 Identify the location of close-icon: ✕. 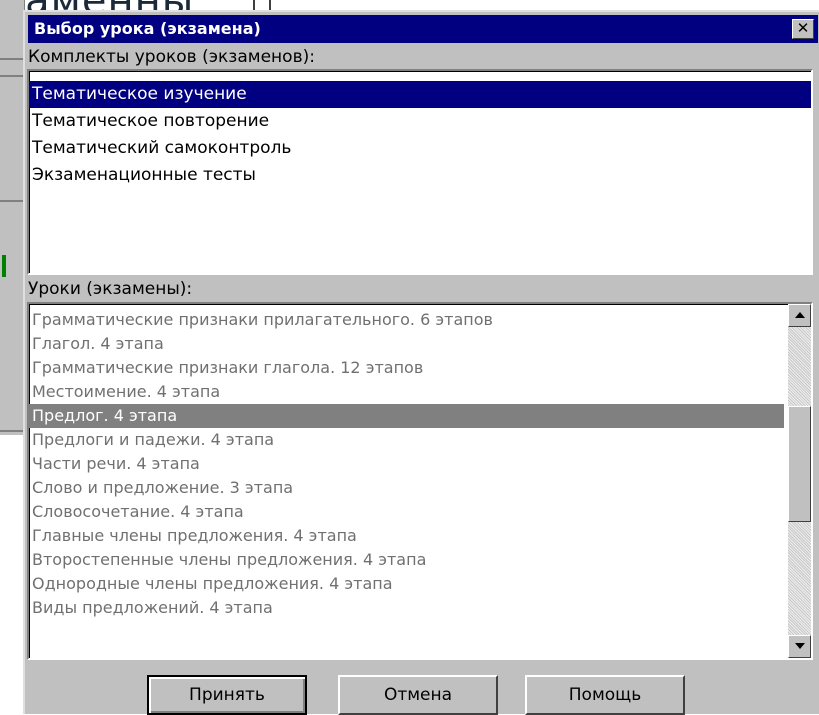
(803, 28).